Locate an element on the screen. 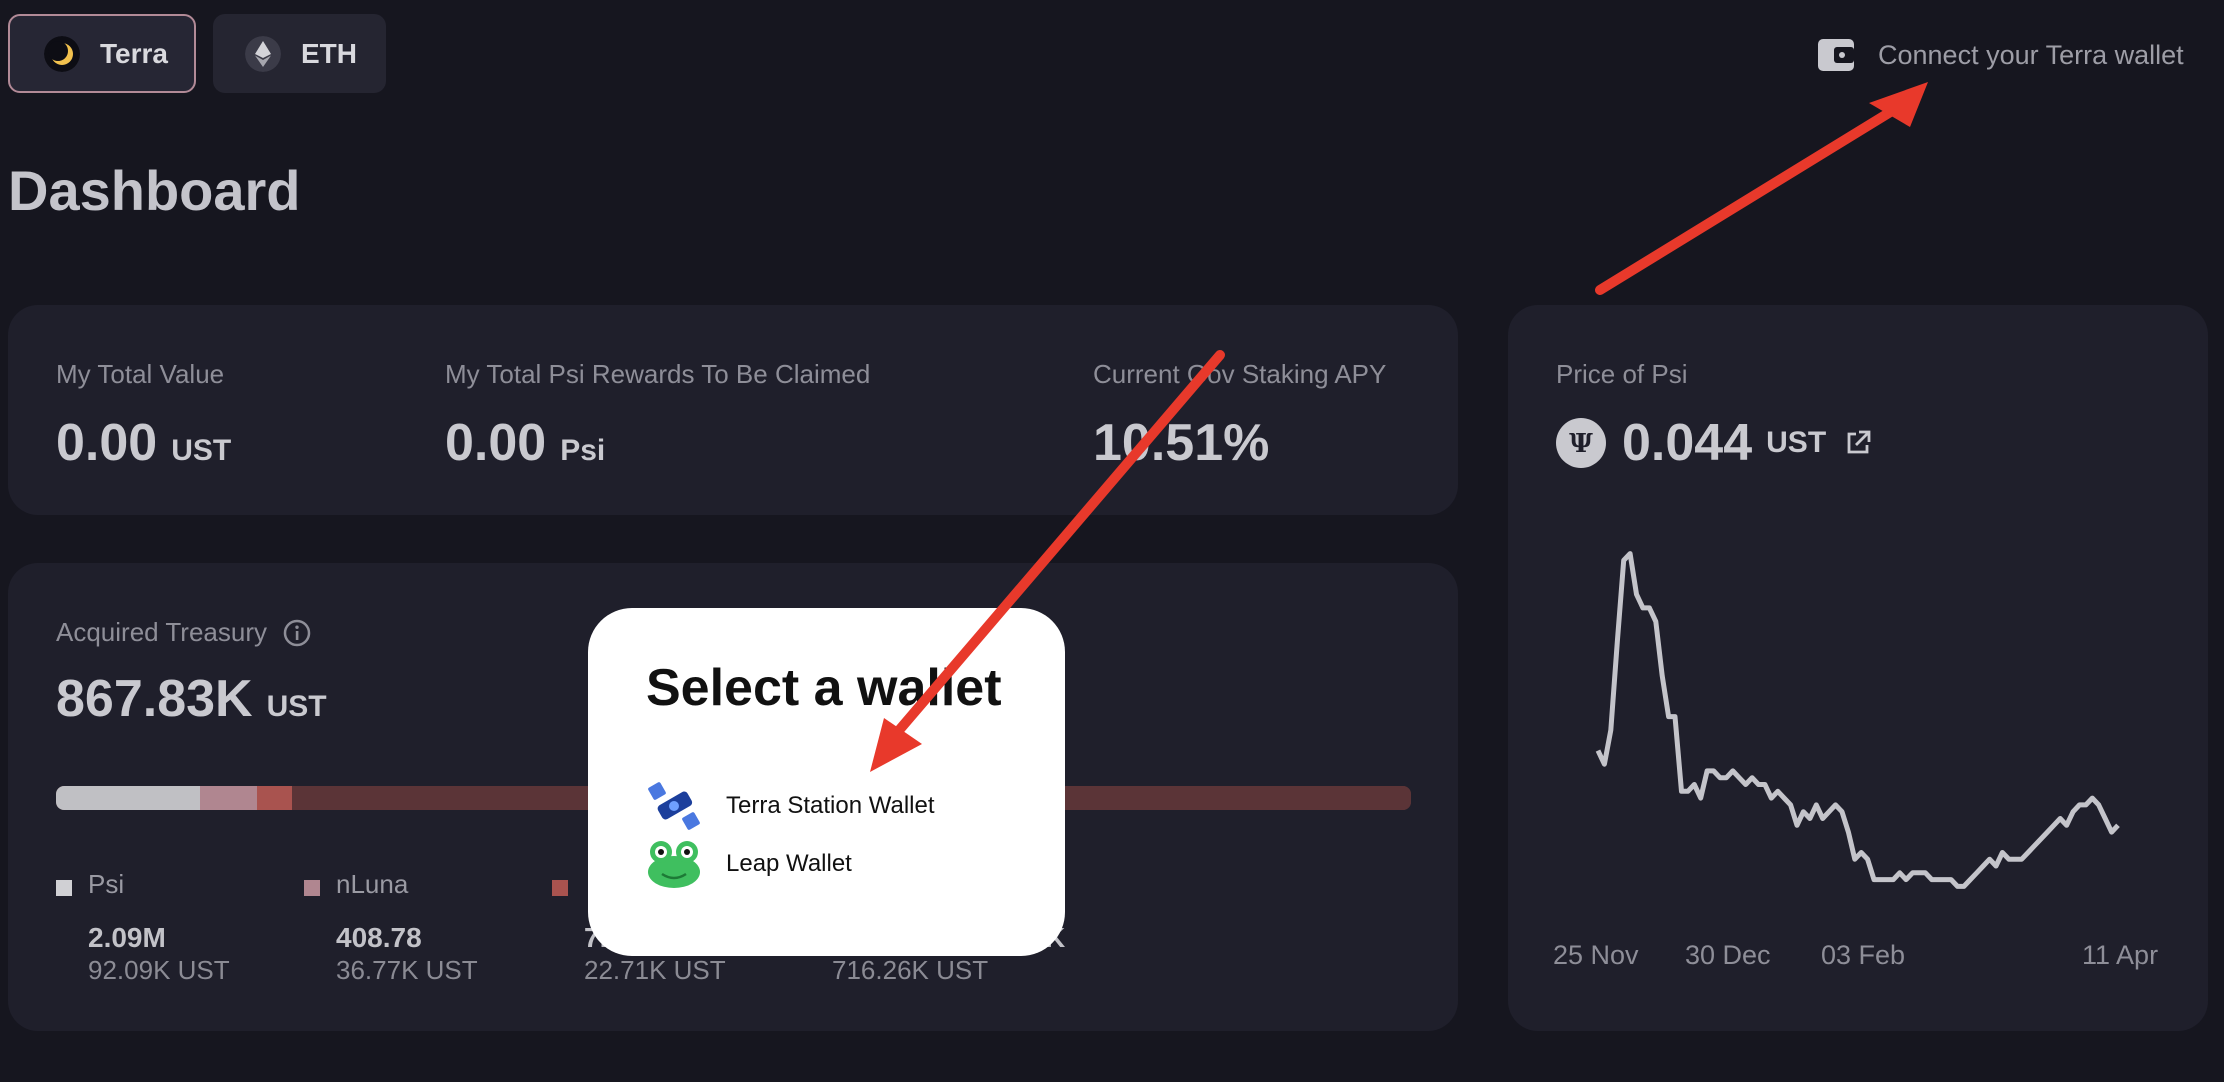  legend-swatch-nluna is located at coordinates (312, 888).